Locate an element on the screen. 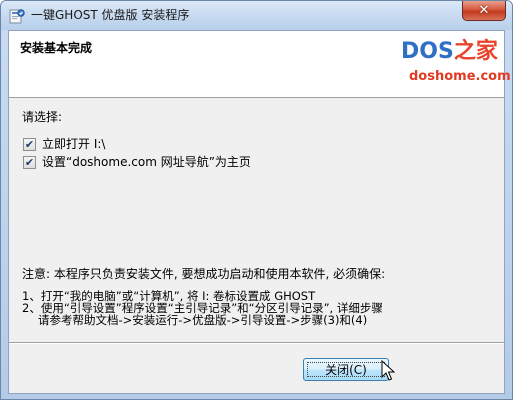  doshome-logo: DOS之家 is located at coordinates (449, 52).